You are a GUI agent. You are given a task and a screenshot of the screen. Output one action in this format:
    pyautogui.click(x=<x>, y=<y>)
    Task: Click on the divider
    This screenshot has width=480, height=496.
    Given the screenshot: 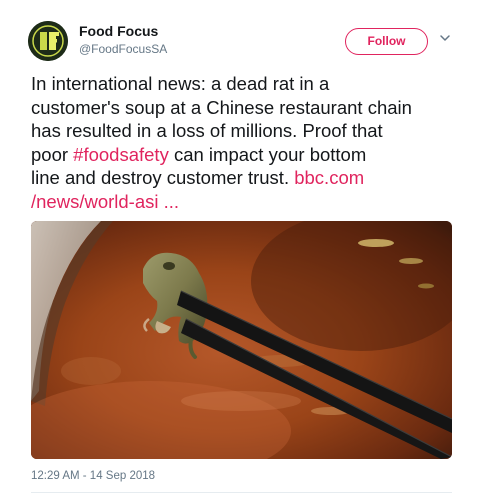 What is the action you would take?
    pyautogui.click(x=241, y=492)
    